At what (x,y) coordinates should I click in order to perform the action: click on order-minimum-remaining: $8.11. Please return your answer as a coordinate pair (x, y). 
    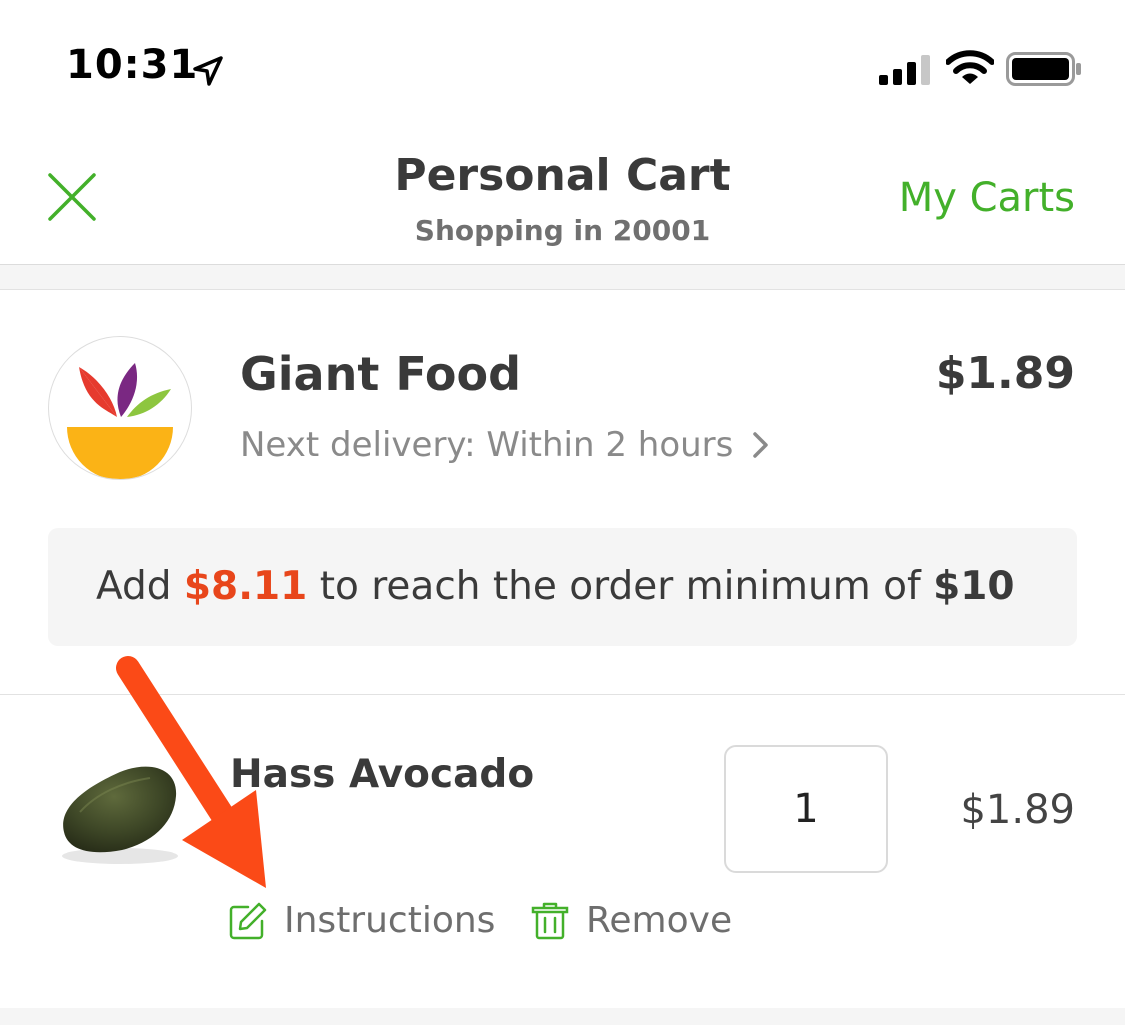
    Looking at the image, I should click on (245, 586).